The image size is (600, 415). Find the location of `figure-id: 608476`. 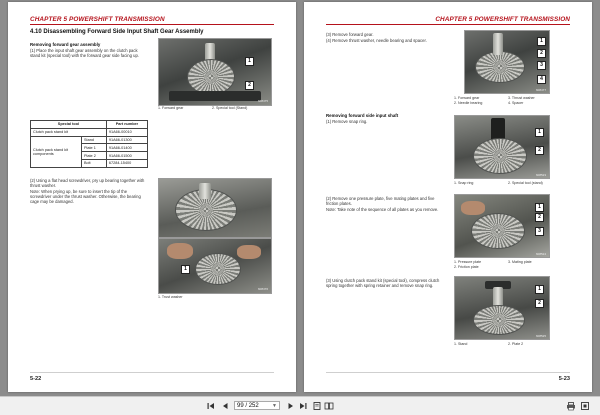

figure-id: 608476 is located at coordinates (262, 289).